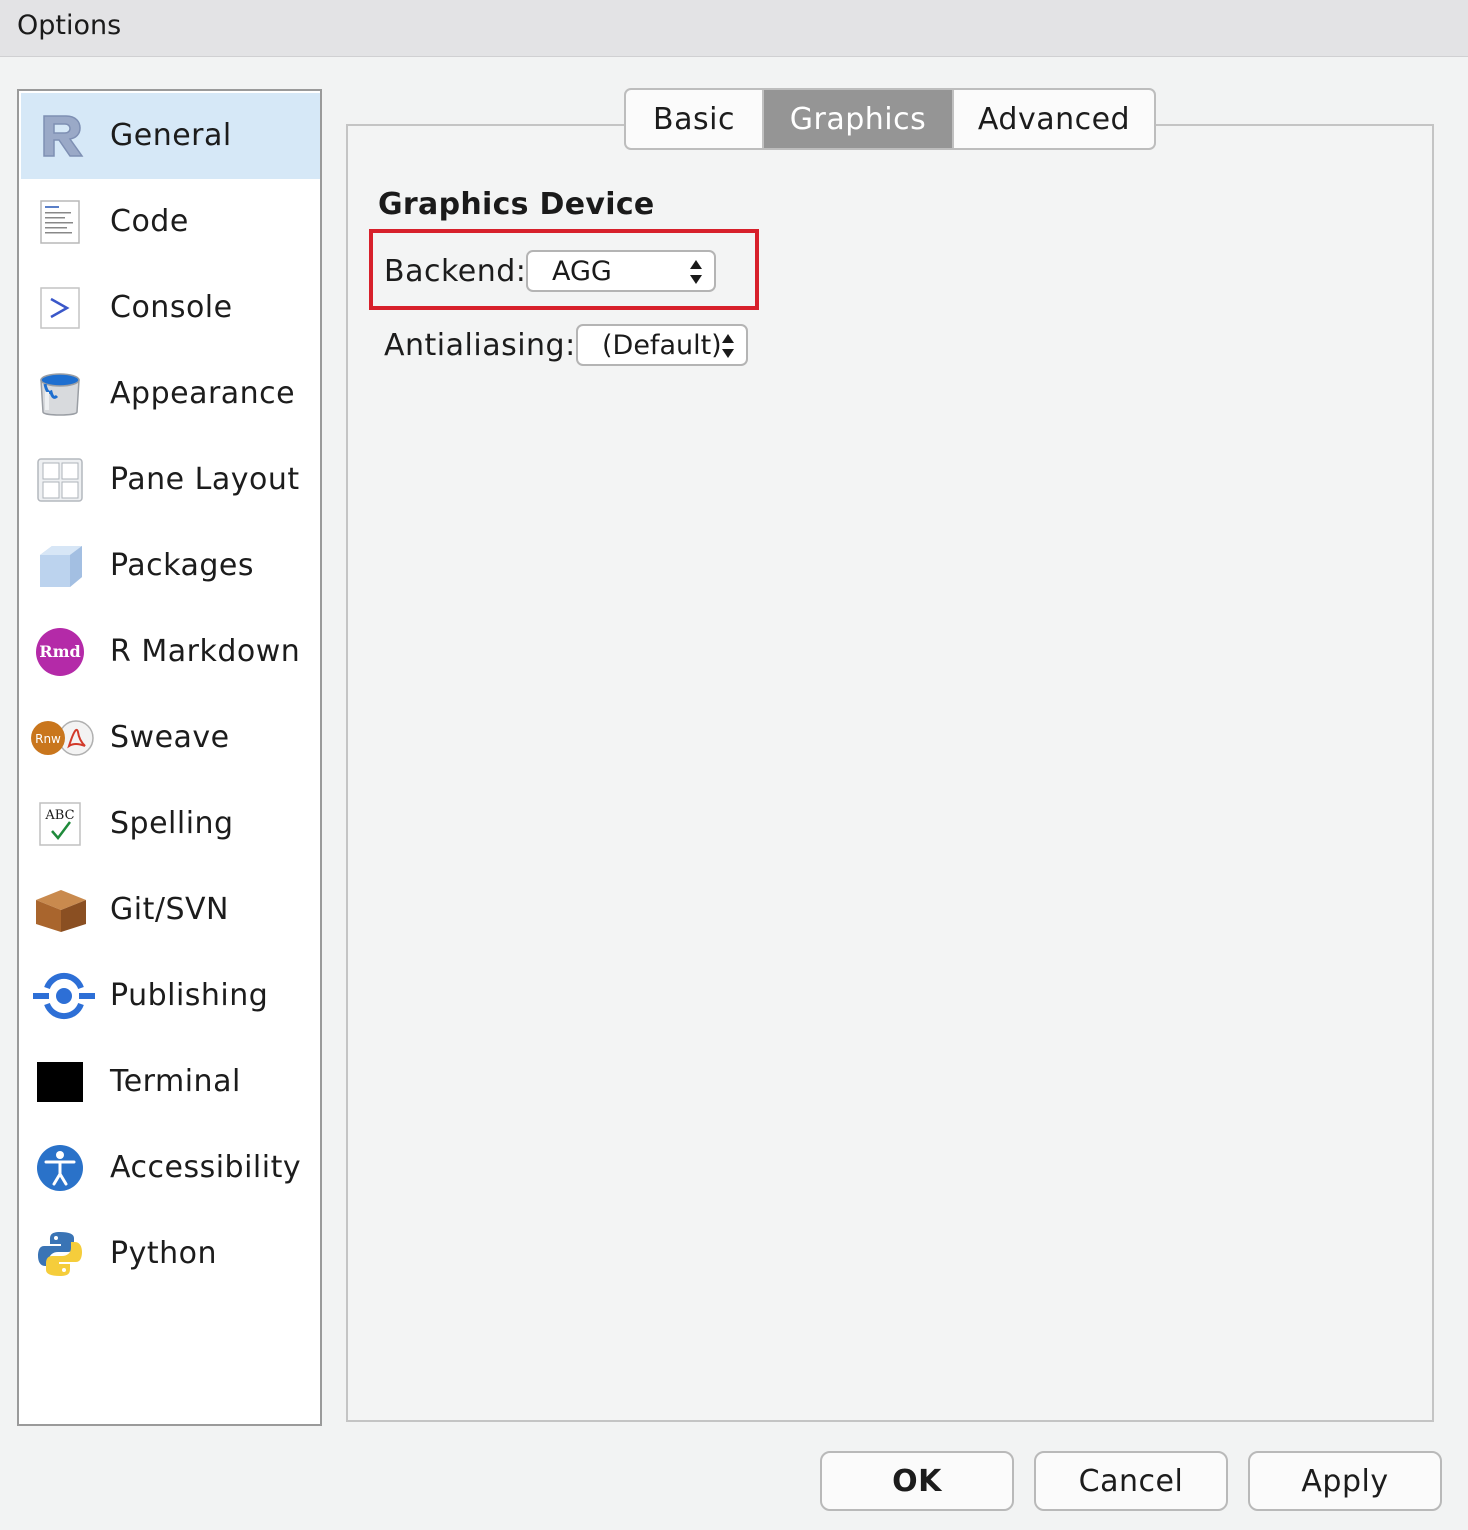 The height and width of the screenshot is (1530, 1468). I want to click on backend-select: AGG, so click(621, 271).